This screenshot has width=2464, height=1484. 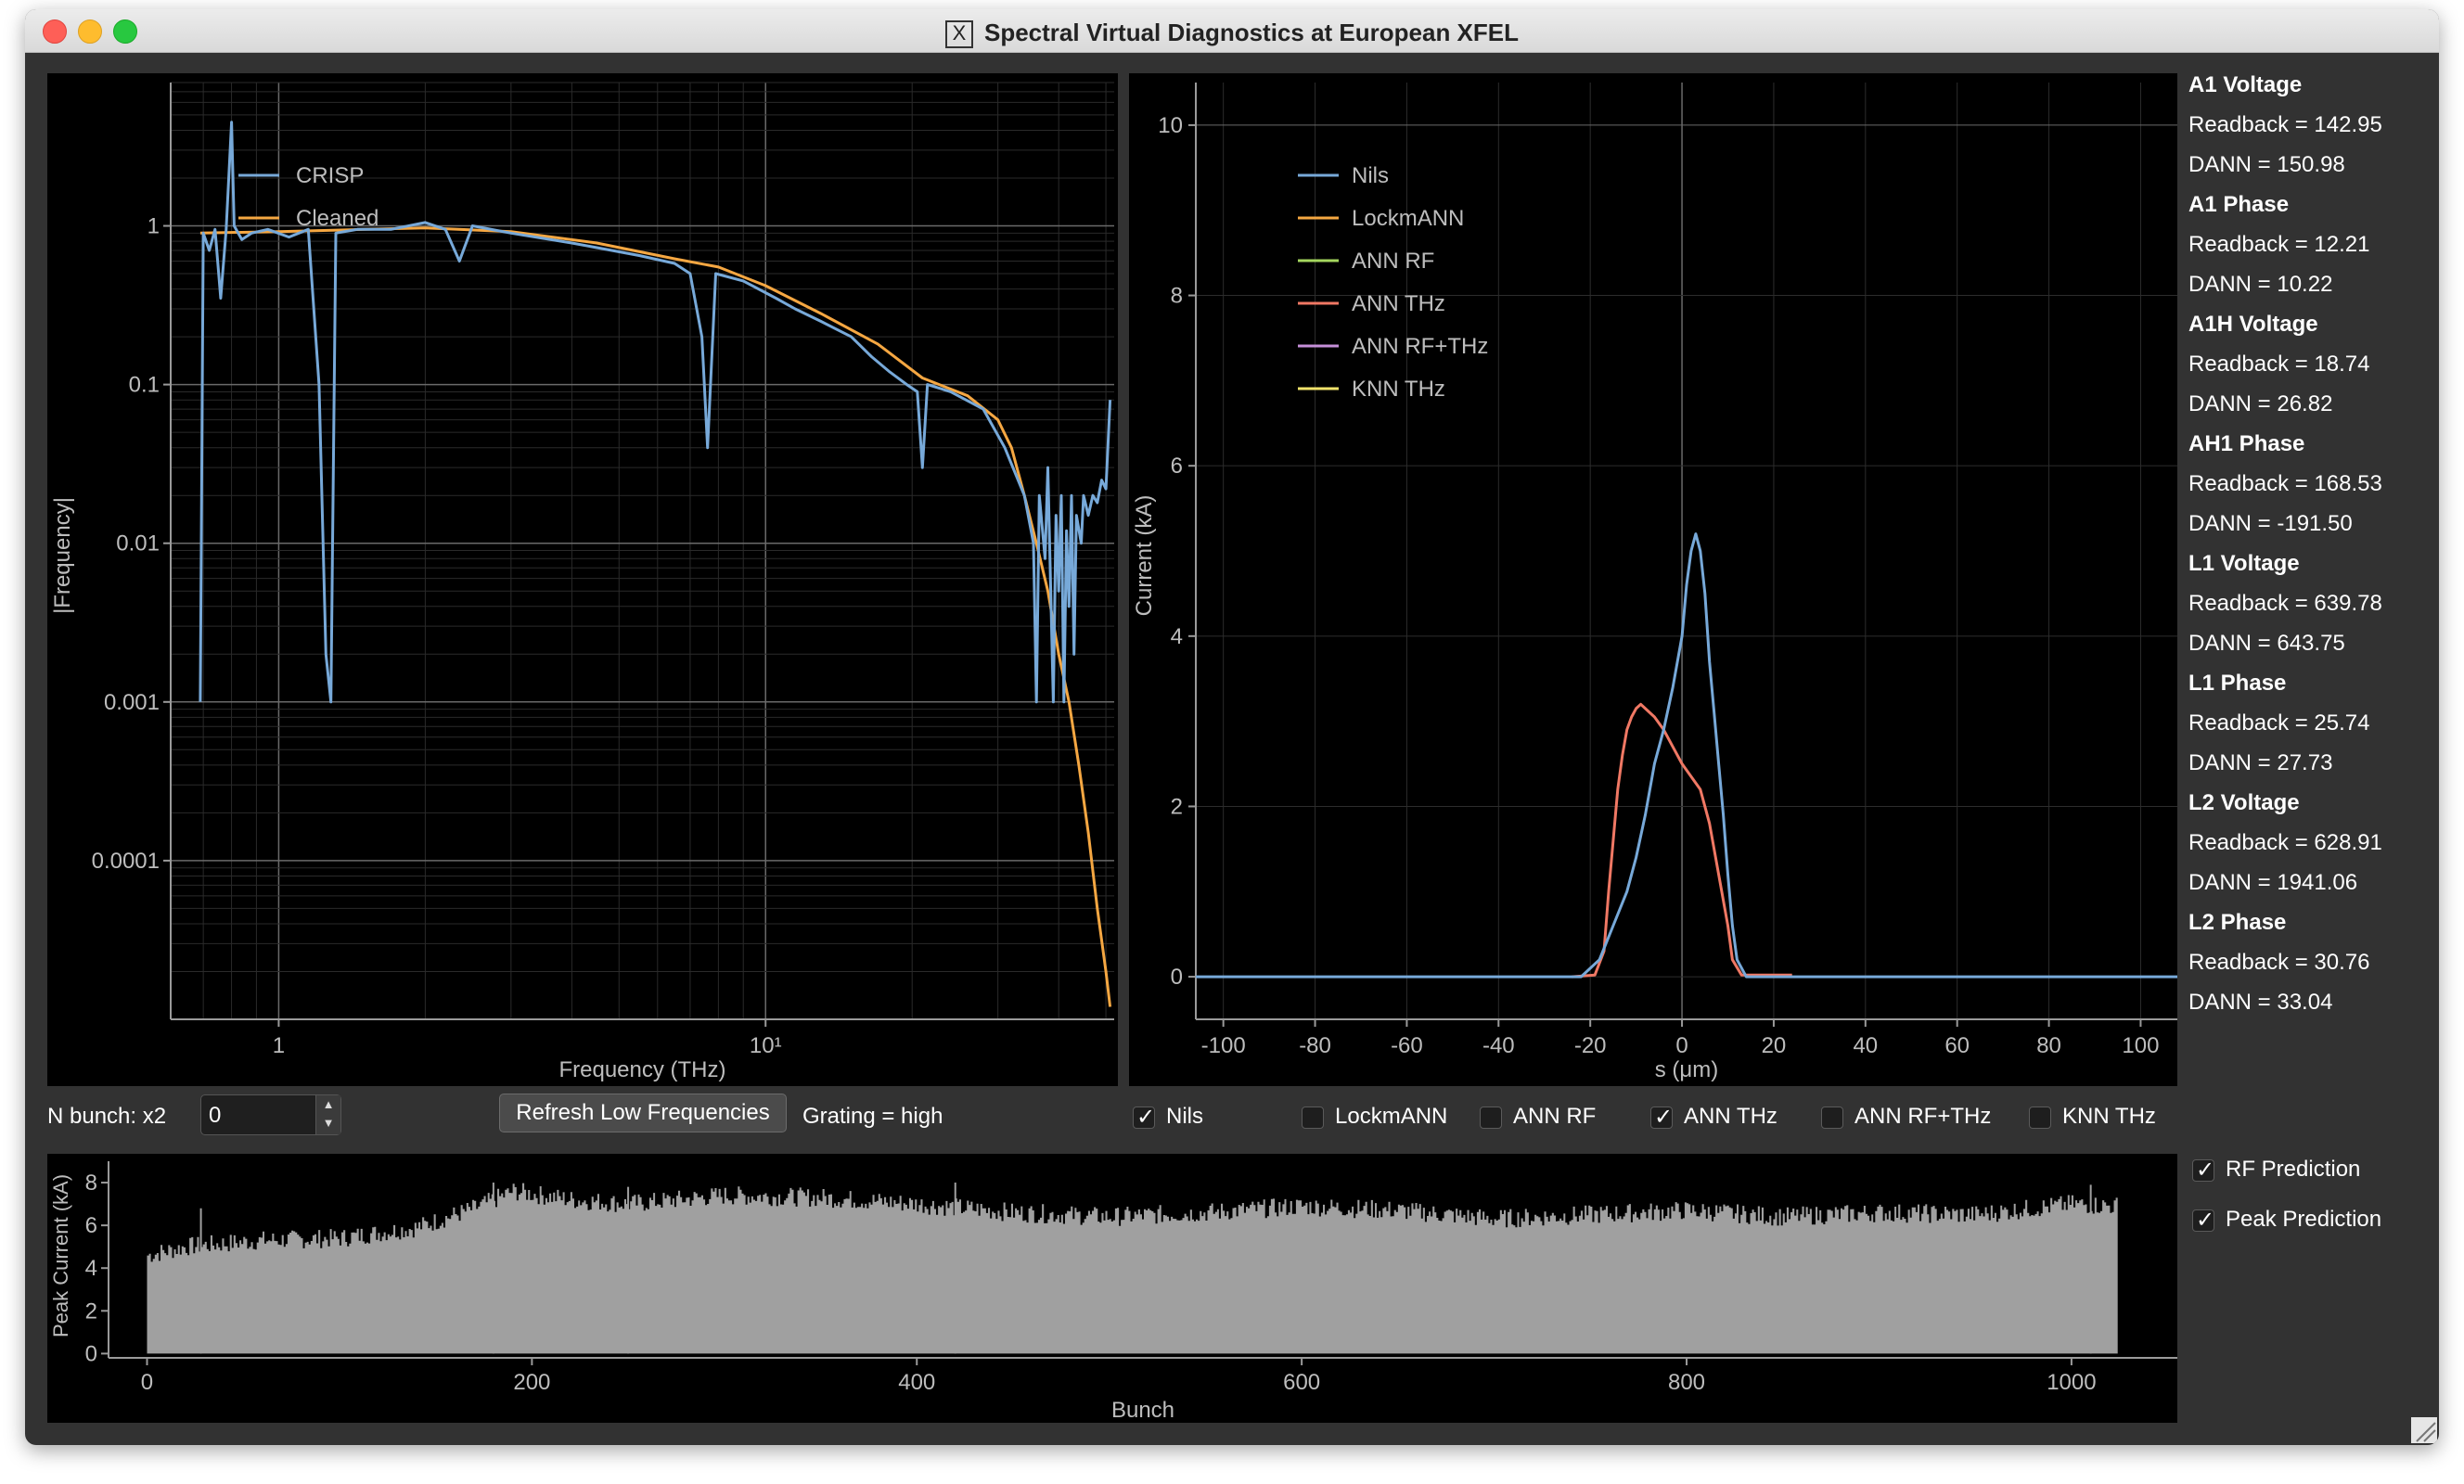 I want to click on resize-grip-icon, so click(x=2424, y=1430).